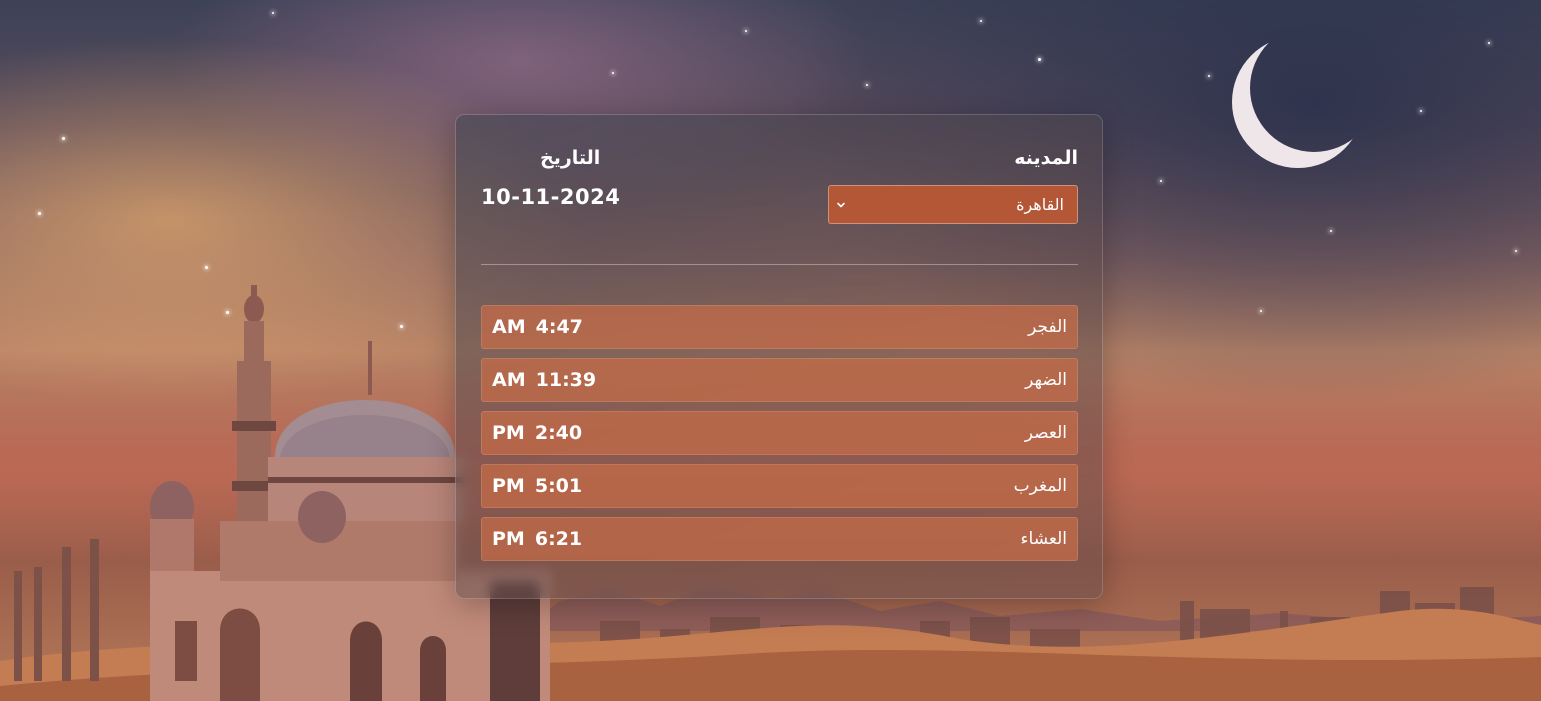 The image size is (1541, 701). I want to click on prayer-time: PM 5:01, so click(537, 486).